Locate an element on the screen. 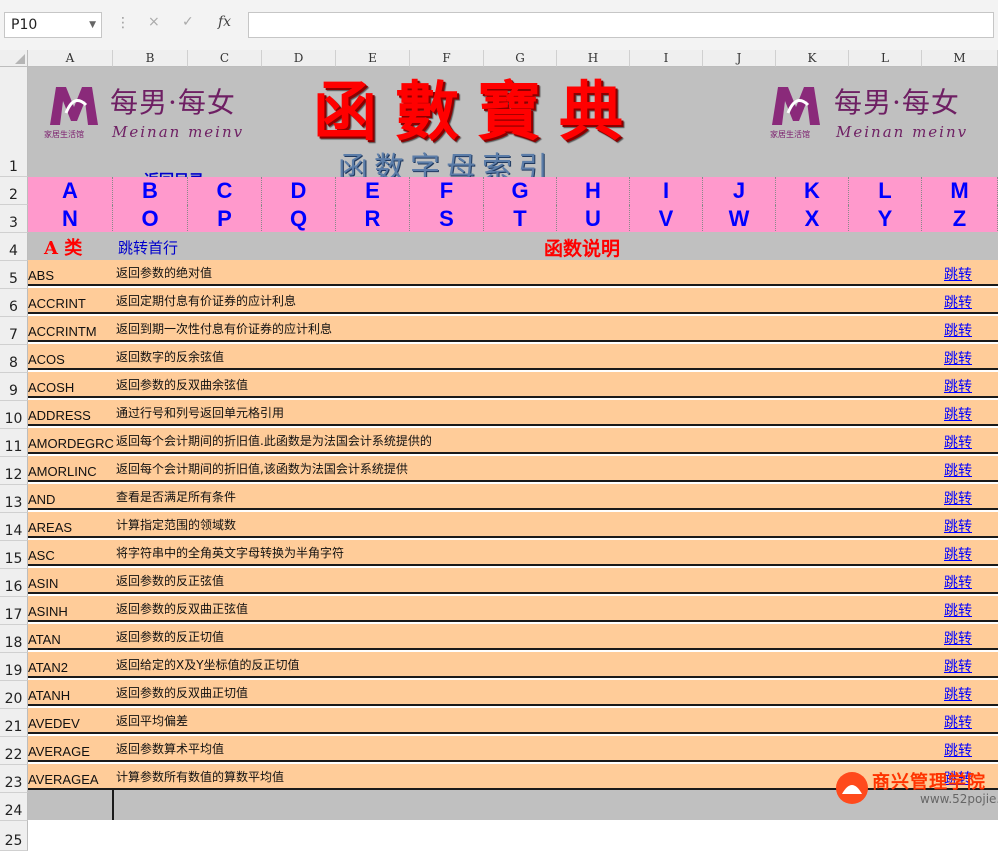  row-header-13: 13 is located at coordinates (14, 499).